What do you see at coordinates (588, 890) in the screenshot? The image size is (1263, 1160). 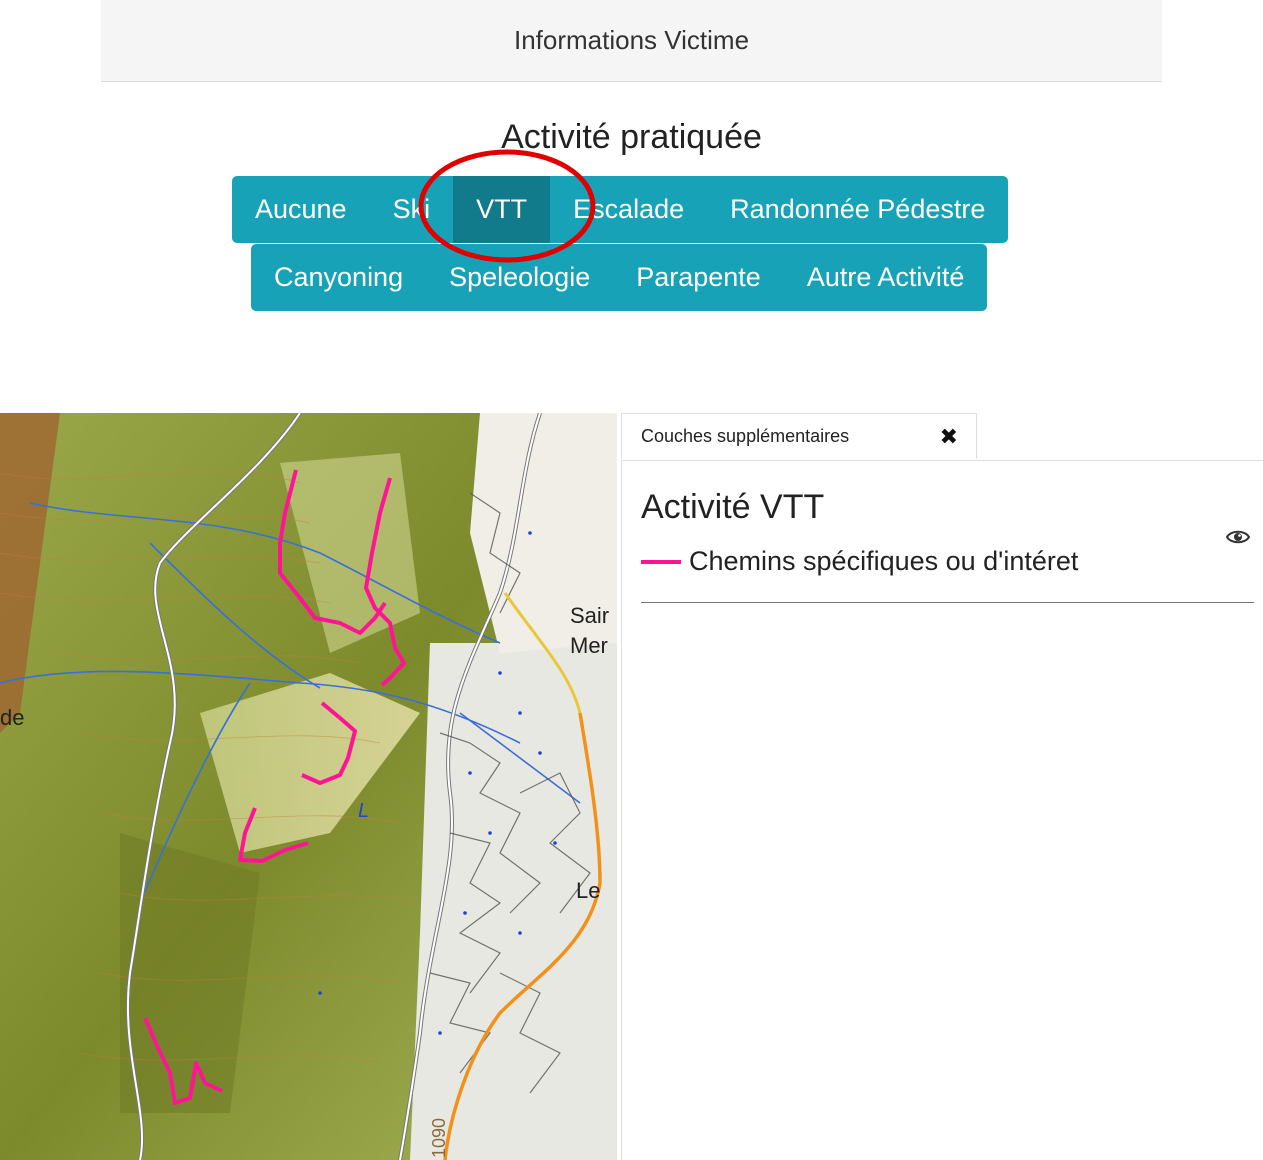 I see `map-label-town3: Le` at bounding box center [588, 890].